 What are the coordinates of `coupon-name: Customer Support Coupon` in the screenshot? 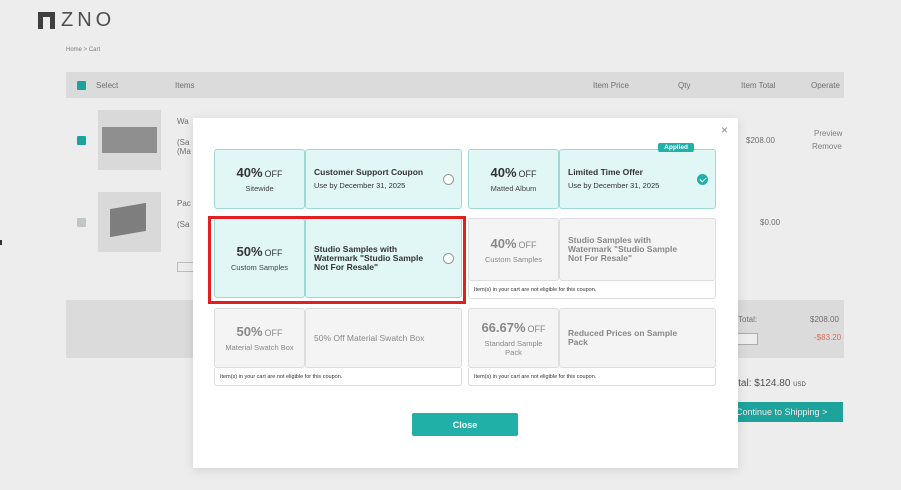 It's located at (369, 172).